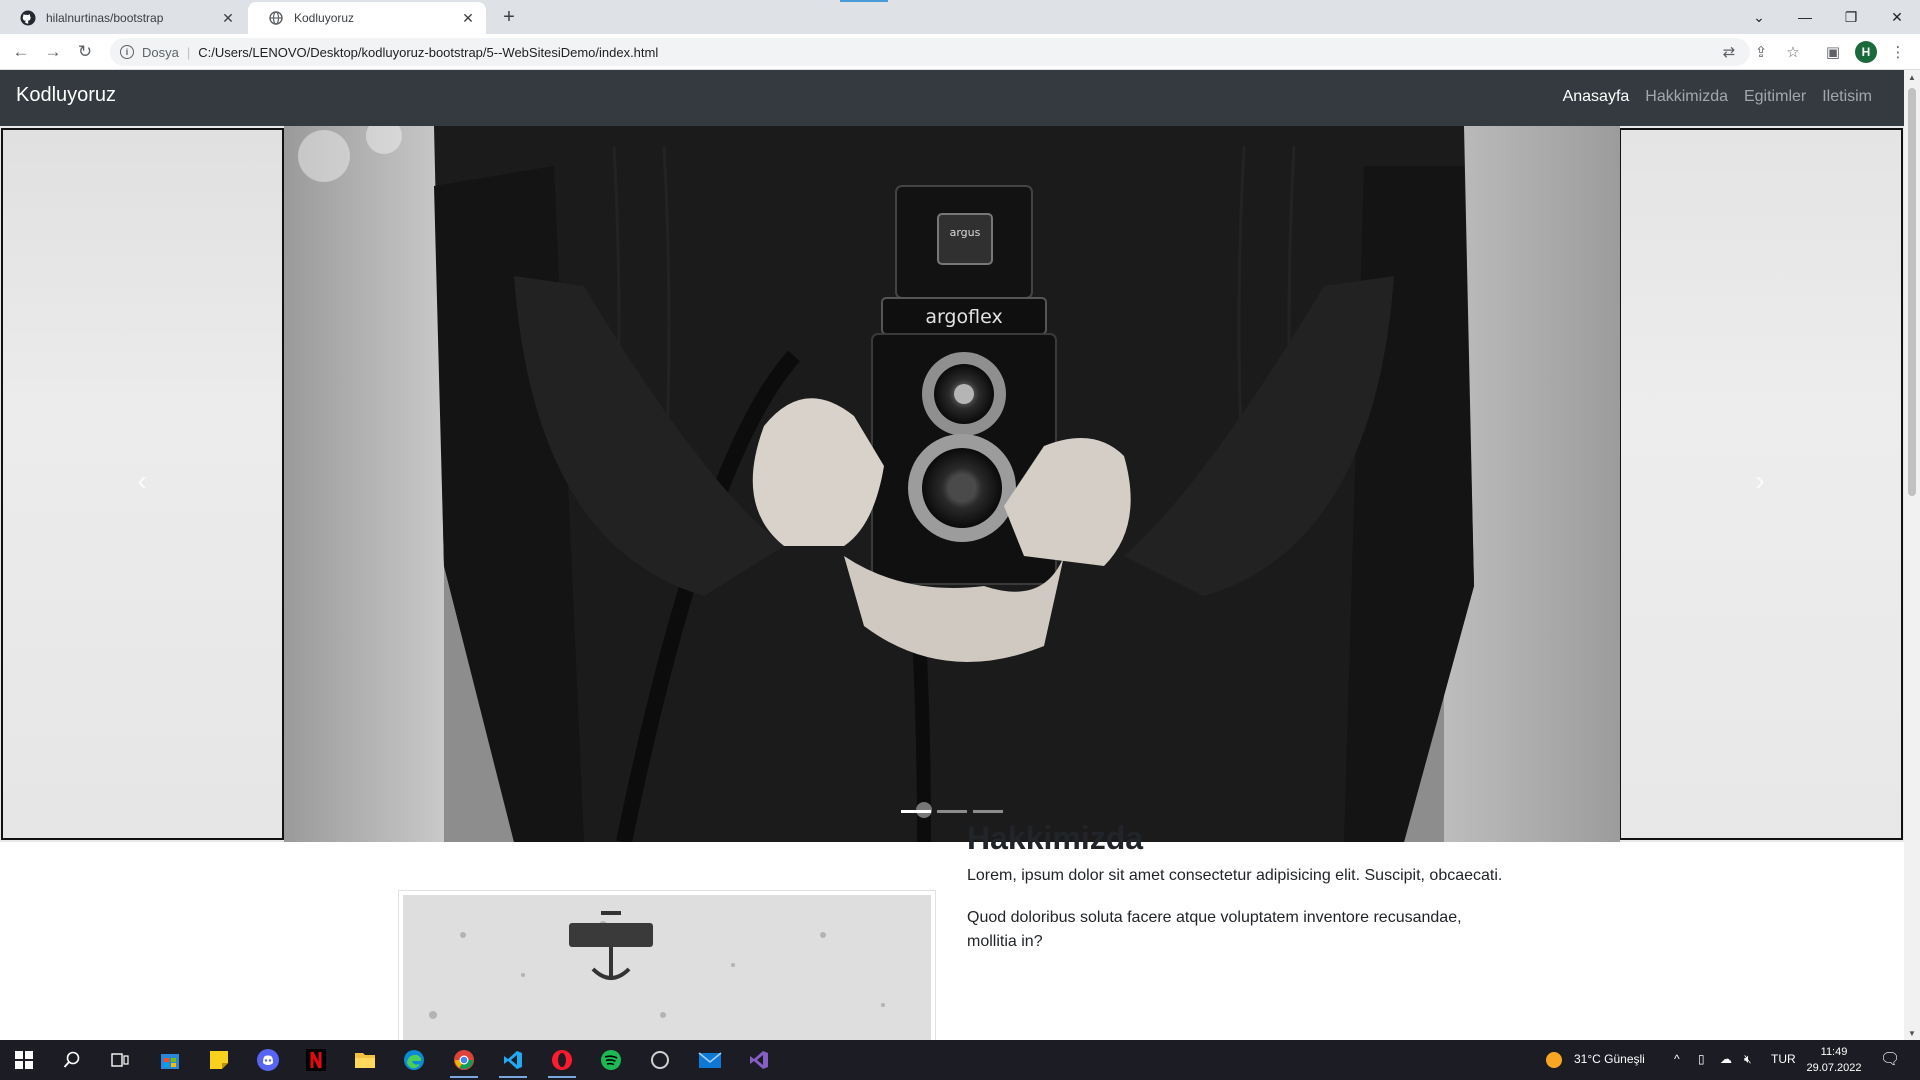  I want to click on bookmark-star-icon: ☆, so click(1793, 52).